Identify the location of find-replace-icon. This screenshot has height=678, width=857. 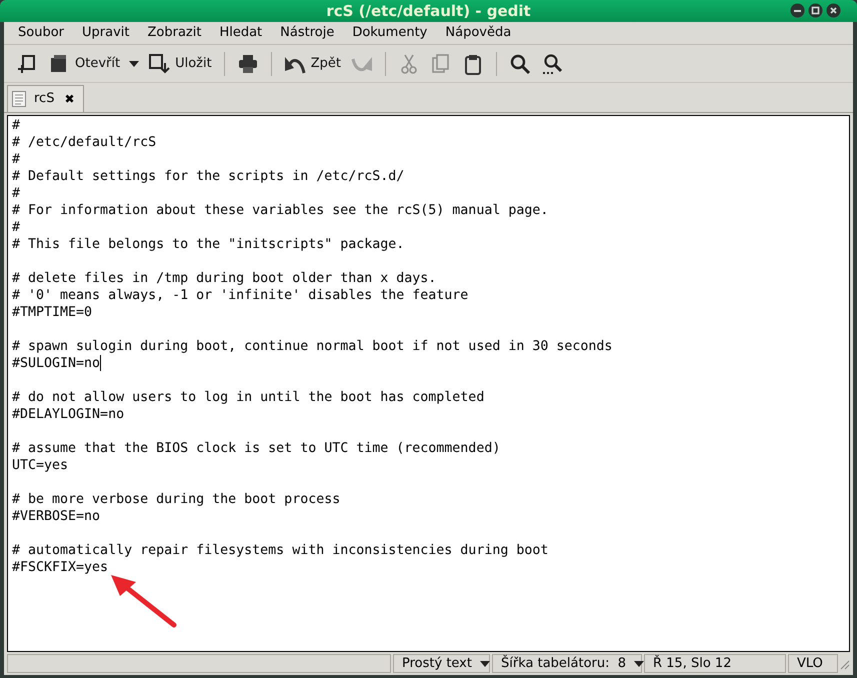
(551, 63).